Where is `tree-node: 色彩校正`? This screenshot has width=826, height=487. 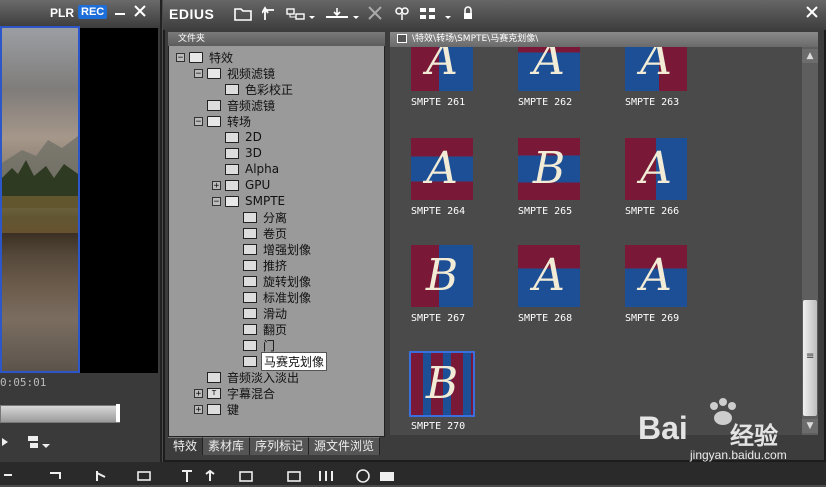 tree-node: 色彩校正 is located at coordinates (253, 89).